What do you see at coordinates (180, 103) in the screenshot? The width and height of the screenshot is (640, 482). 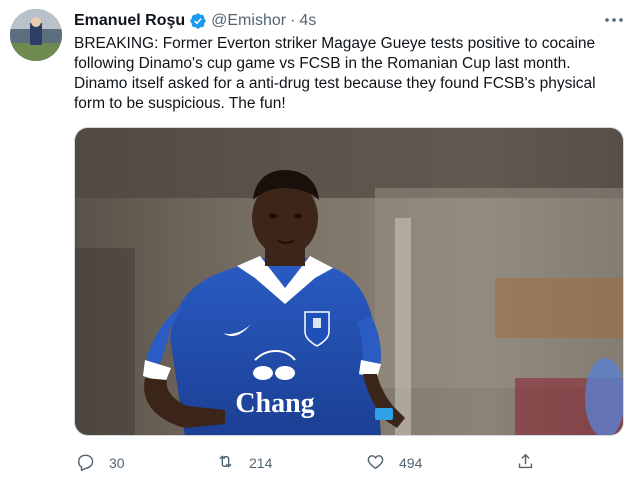 I see `tweet-text-line: form to be suspicious. The fun!` at bounding box center [180, 103].